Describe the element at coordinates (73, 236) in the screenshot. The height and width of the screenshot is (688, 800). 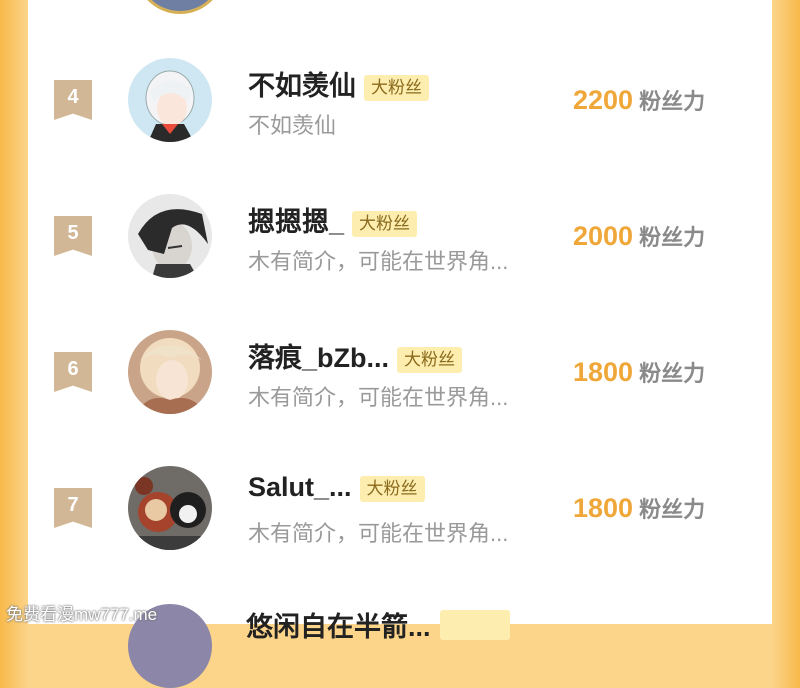
I see `rank-badge: 5` at that location.